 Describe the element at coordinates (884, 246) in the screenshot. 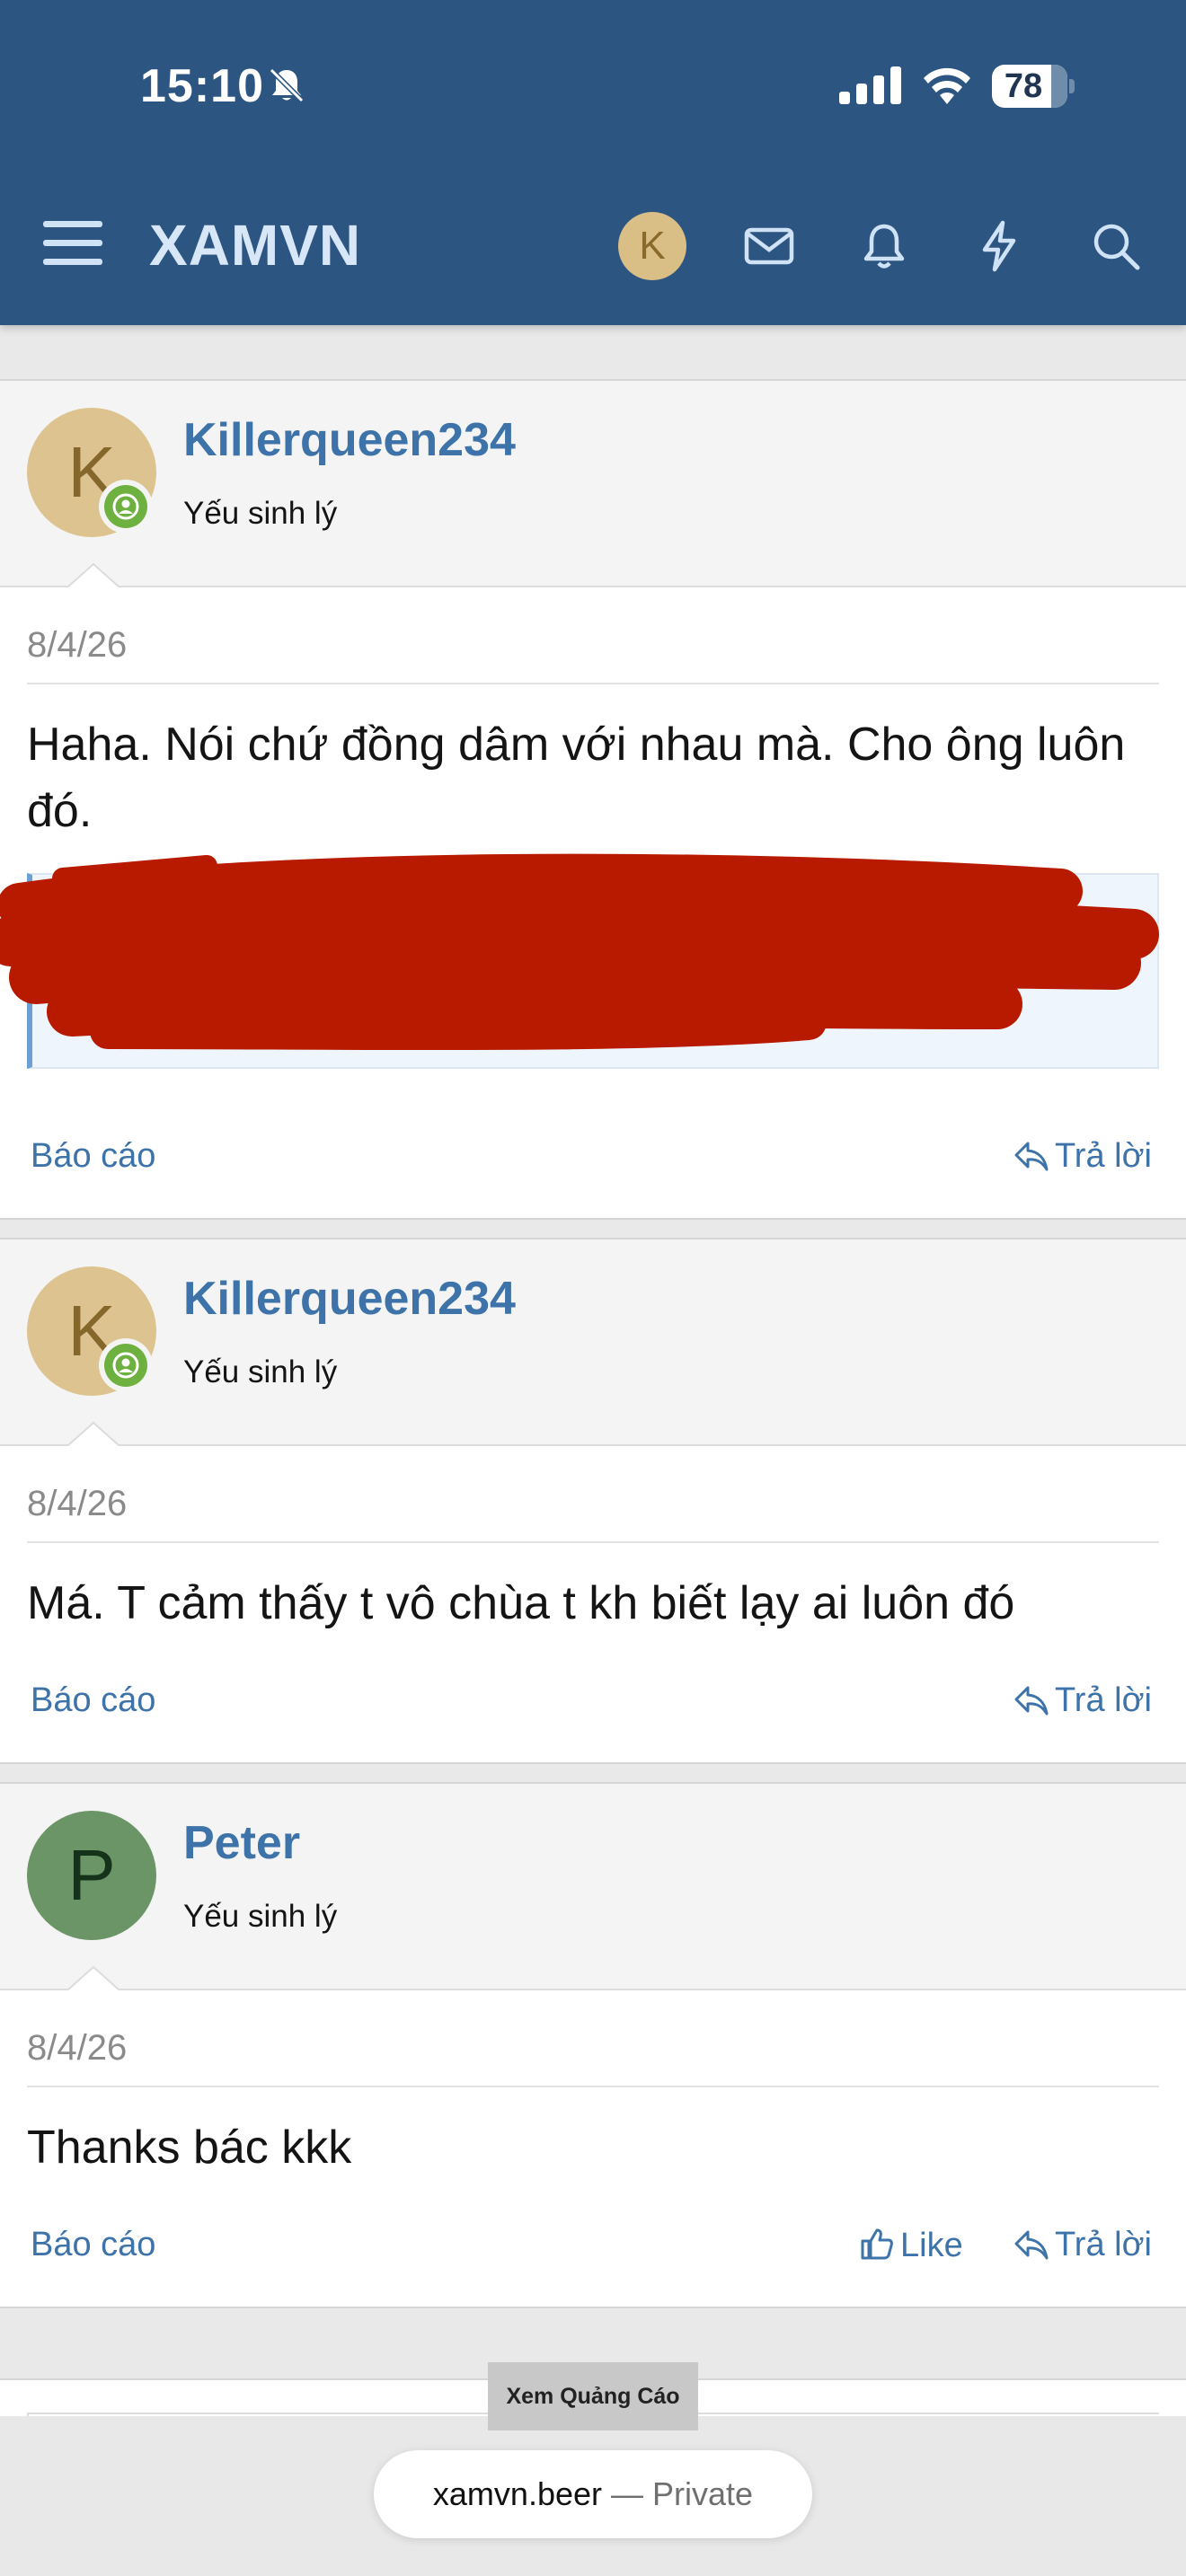

I see `bell-icon` at that location.